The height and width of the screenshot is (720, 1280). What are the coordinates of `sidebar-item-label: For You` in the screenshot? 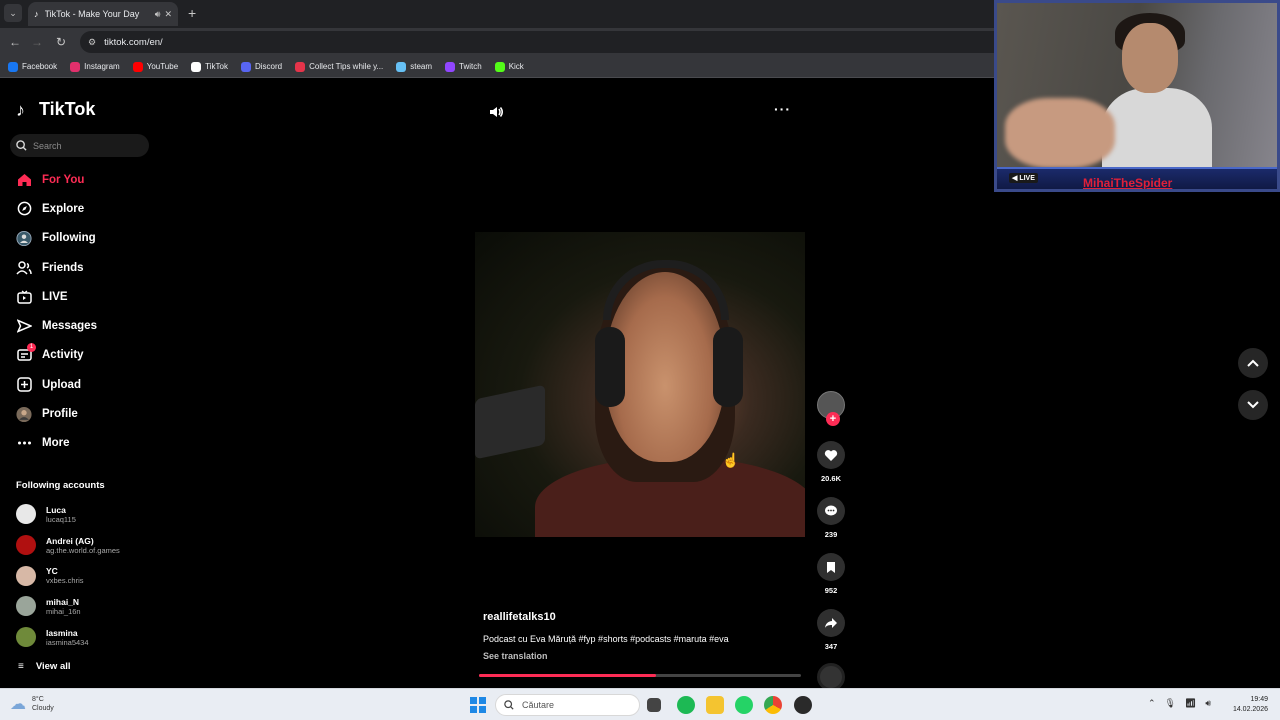 It's located at (63, 179).